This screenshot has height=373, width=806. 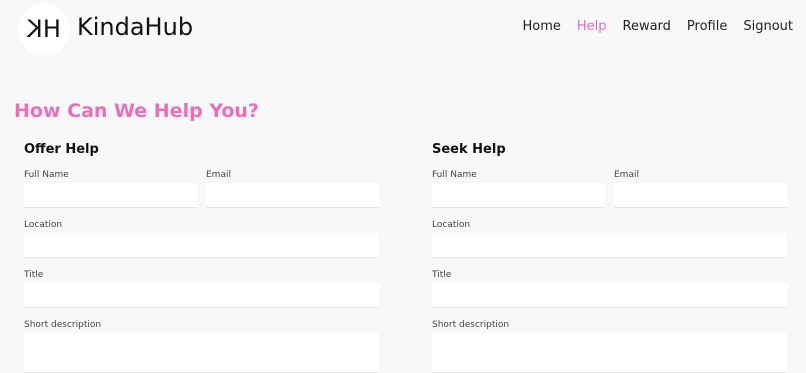 I want to click on seek-description-label: Short description, so click(x=471, y=325).